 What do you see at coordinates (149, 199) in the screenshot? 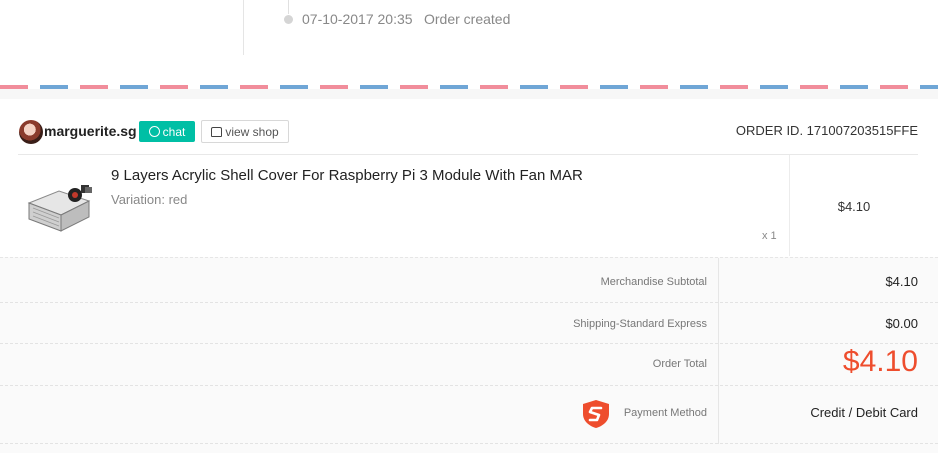
I see `product-variation: Variation: red` at bounding box center [149, 199].